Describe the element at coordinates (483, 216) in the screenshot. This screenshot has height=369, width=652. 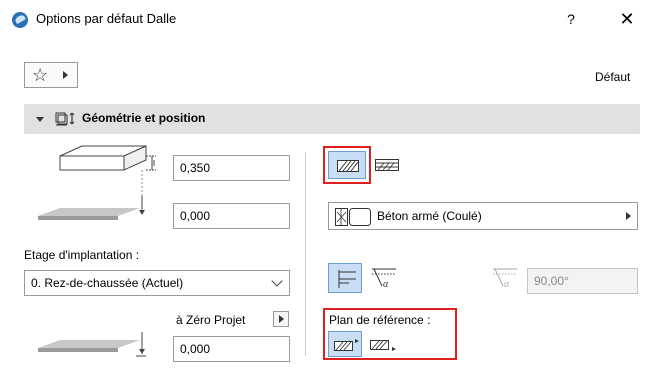
I see `material-selector: Béton armé (Coulé)` at that location.